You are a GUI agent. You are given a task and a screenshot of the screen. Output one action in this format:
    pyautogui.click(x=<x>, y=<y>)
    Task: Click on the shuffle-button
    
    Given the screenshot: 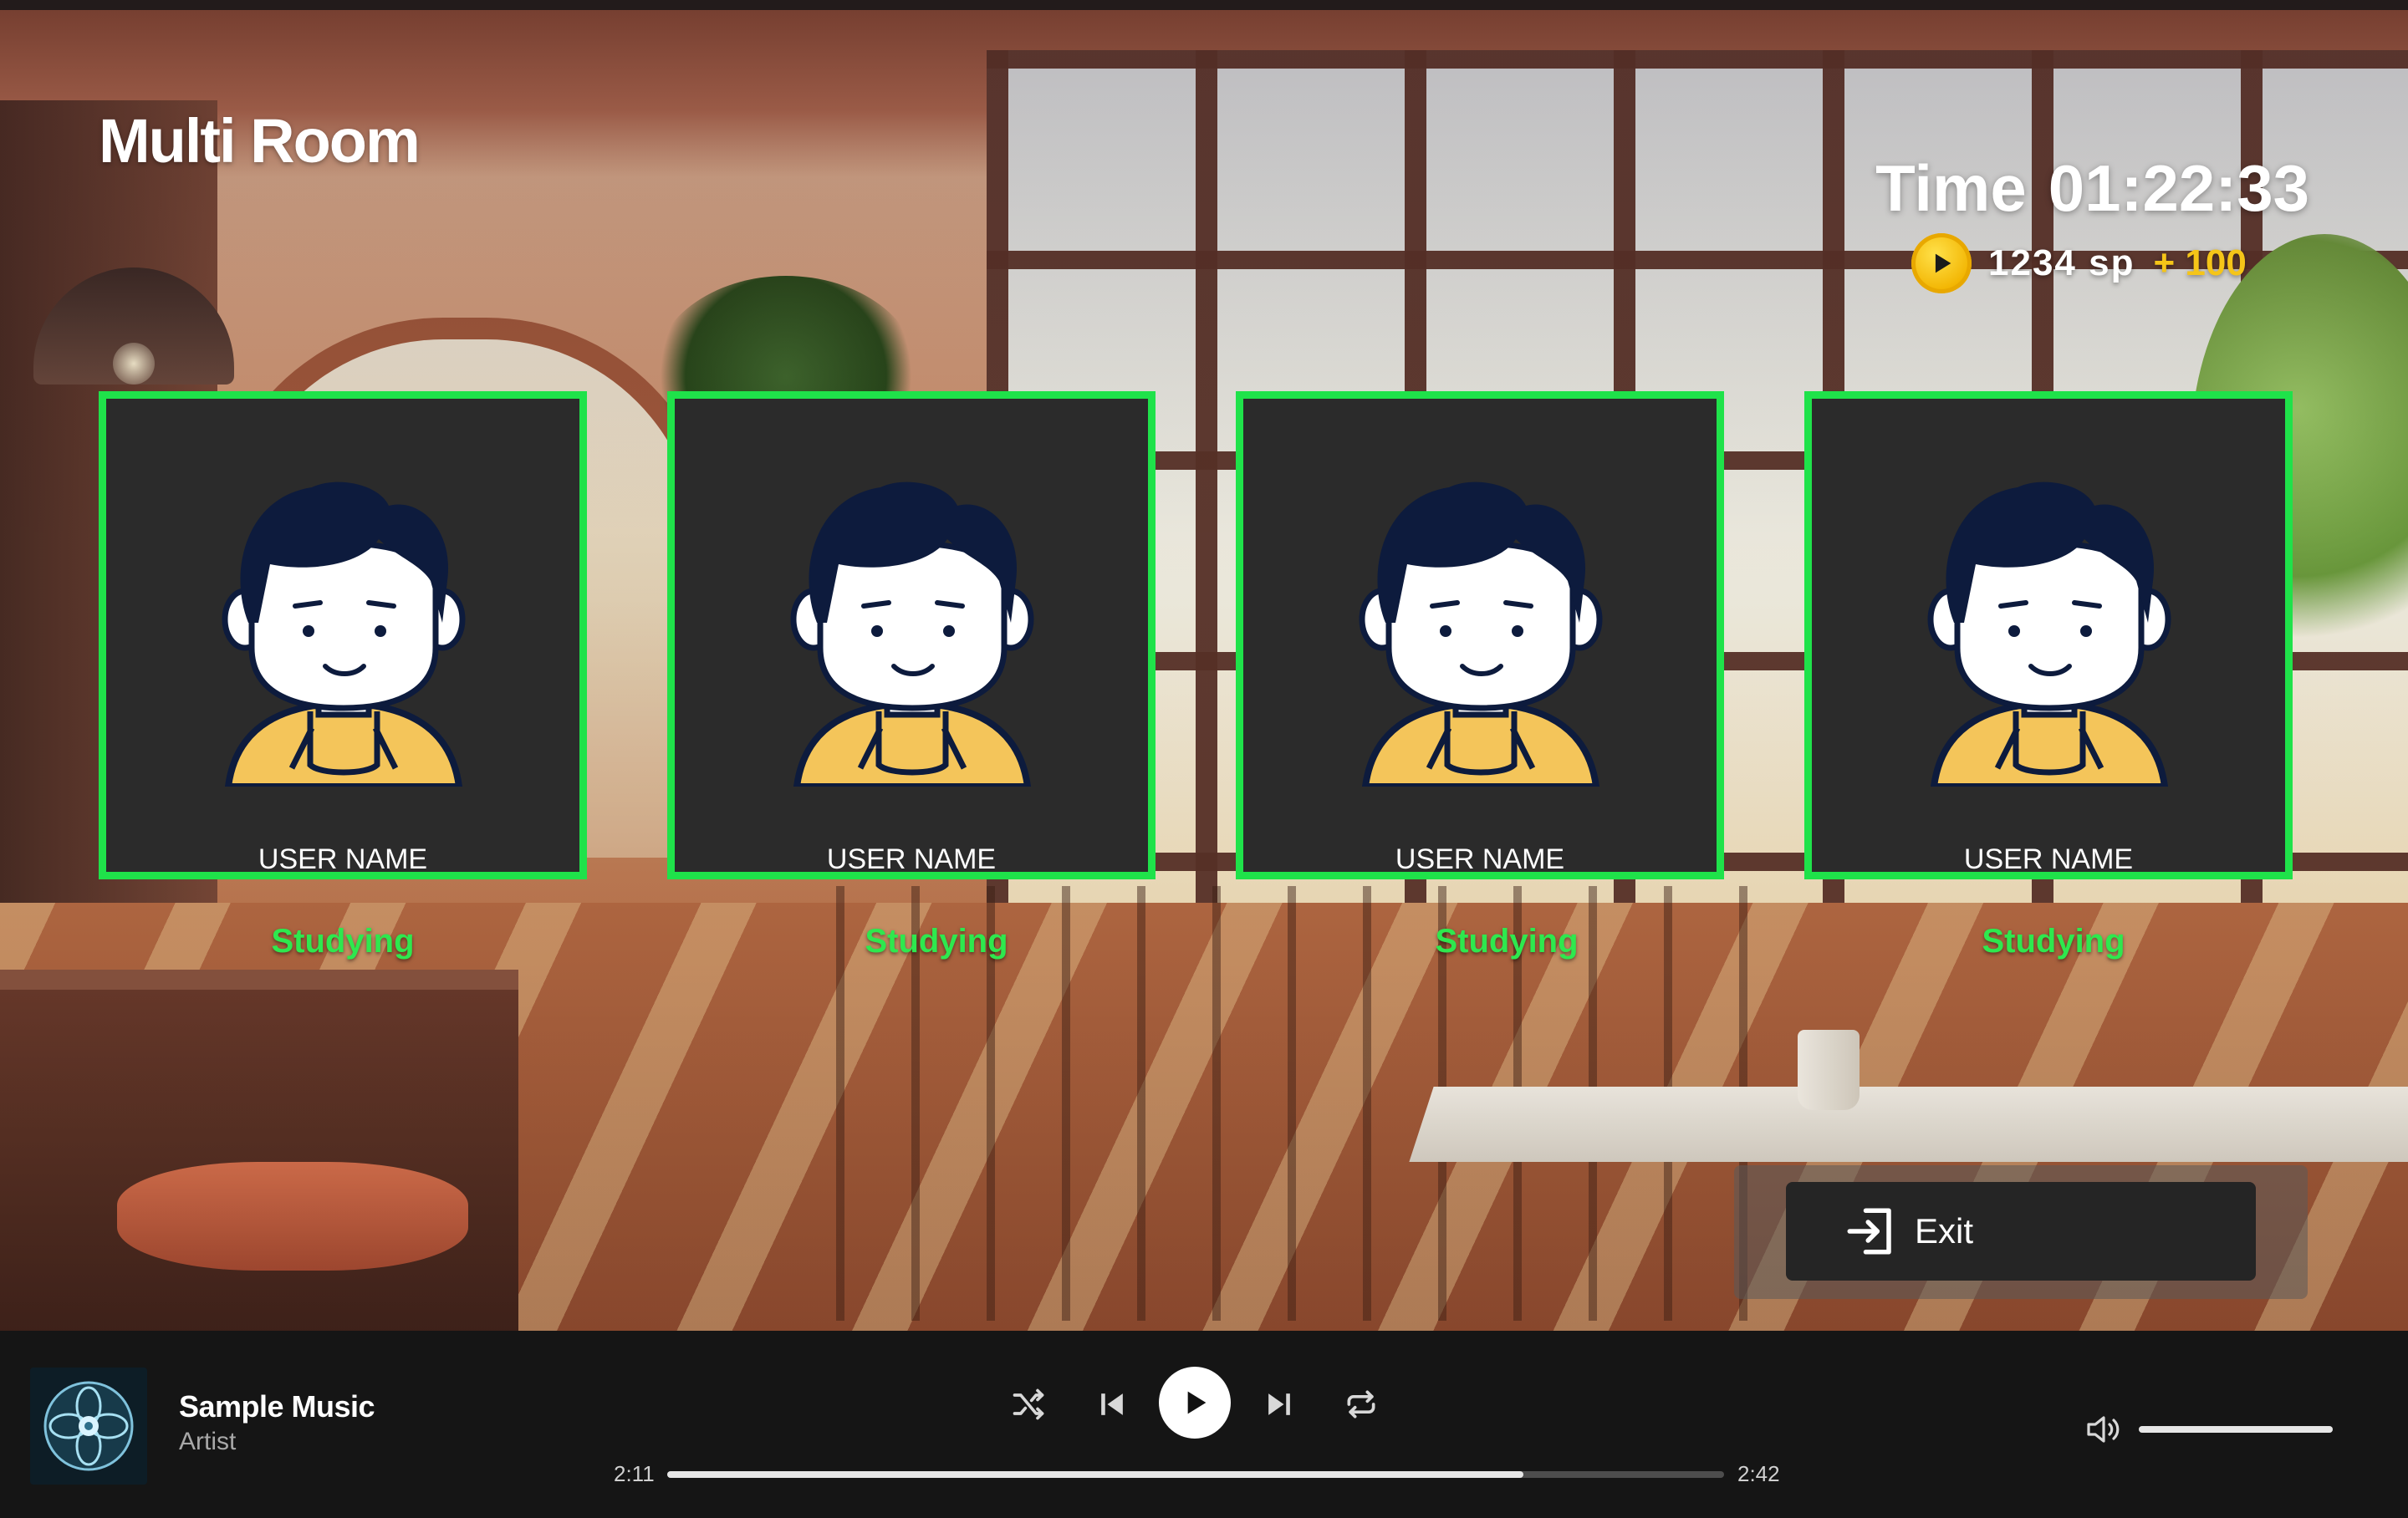 What is the action you would take?
    pyautogui.click(x=1028, y=1404)
    